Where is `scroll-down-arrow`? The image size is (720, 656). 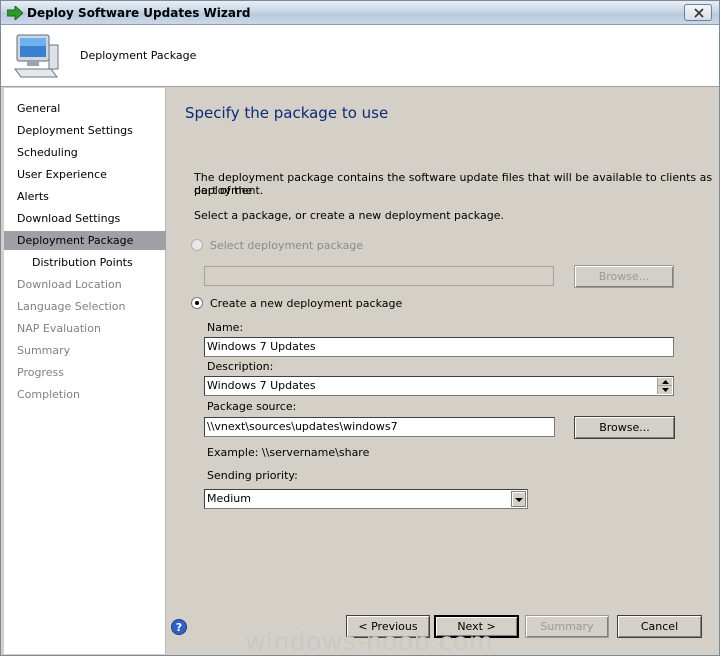 scroll-down-arrow is located at coordinates (665, 390).